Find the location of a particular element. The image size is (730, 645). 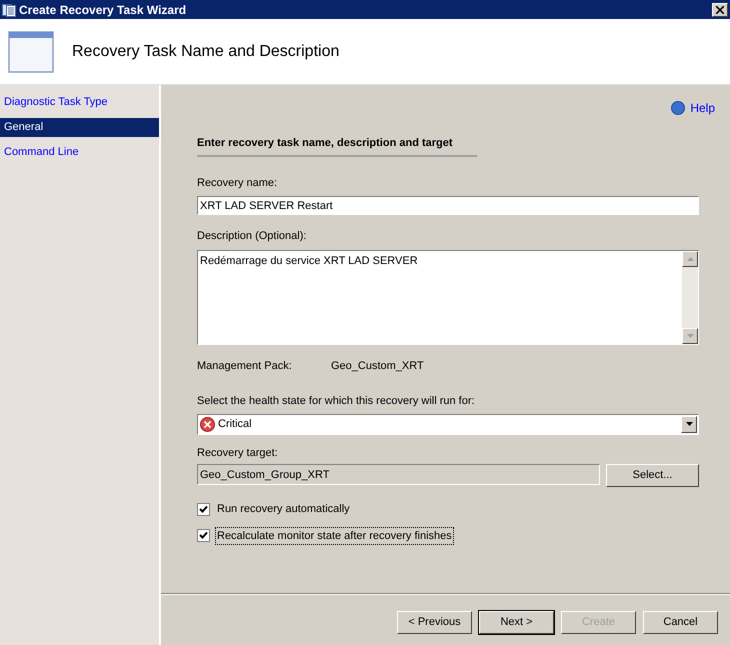

wizard-button: Cancel is located at coordinates (680, 622).